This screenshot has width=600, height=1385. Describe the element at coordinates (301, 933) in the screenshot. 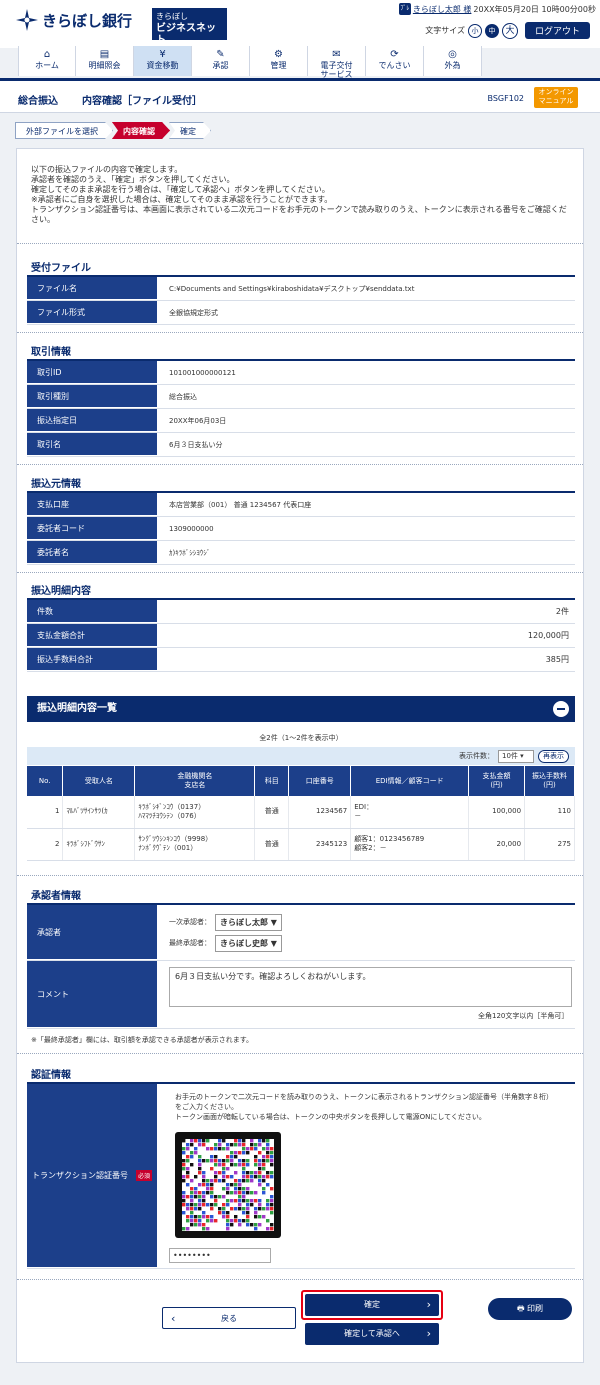

I see `approver-row: 承認者 一次承認者： きらぼし太郎 ▼ 最終承認者： きらぼし史郎 ▼` at that location.